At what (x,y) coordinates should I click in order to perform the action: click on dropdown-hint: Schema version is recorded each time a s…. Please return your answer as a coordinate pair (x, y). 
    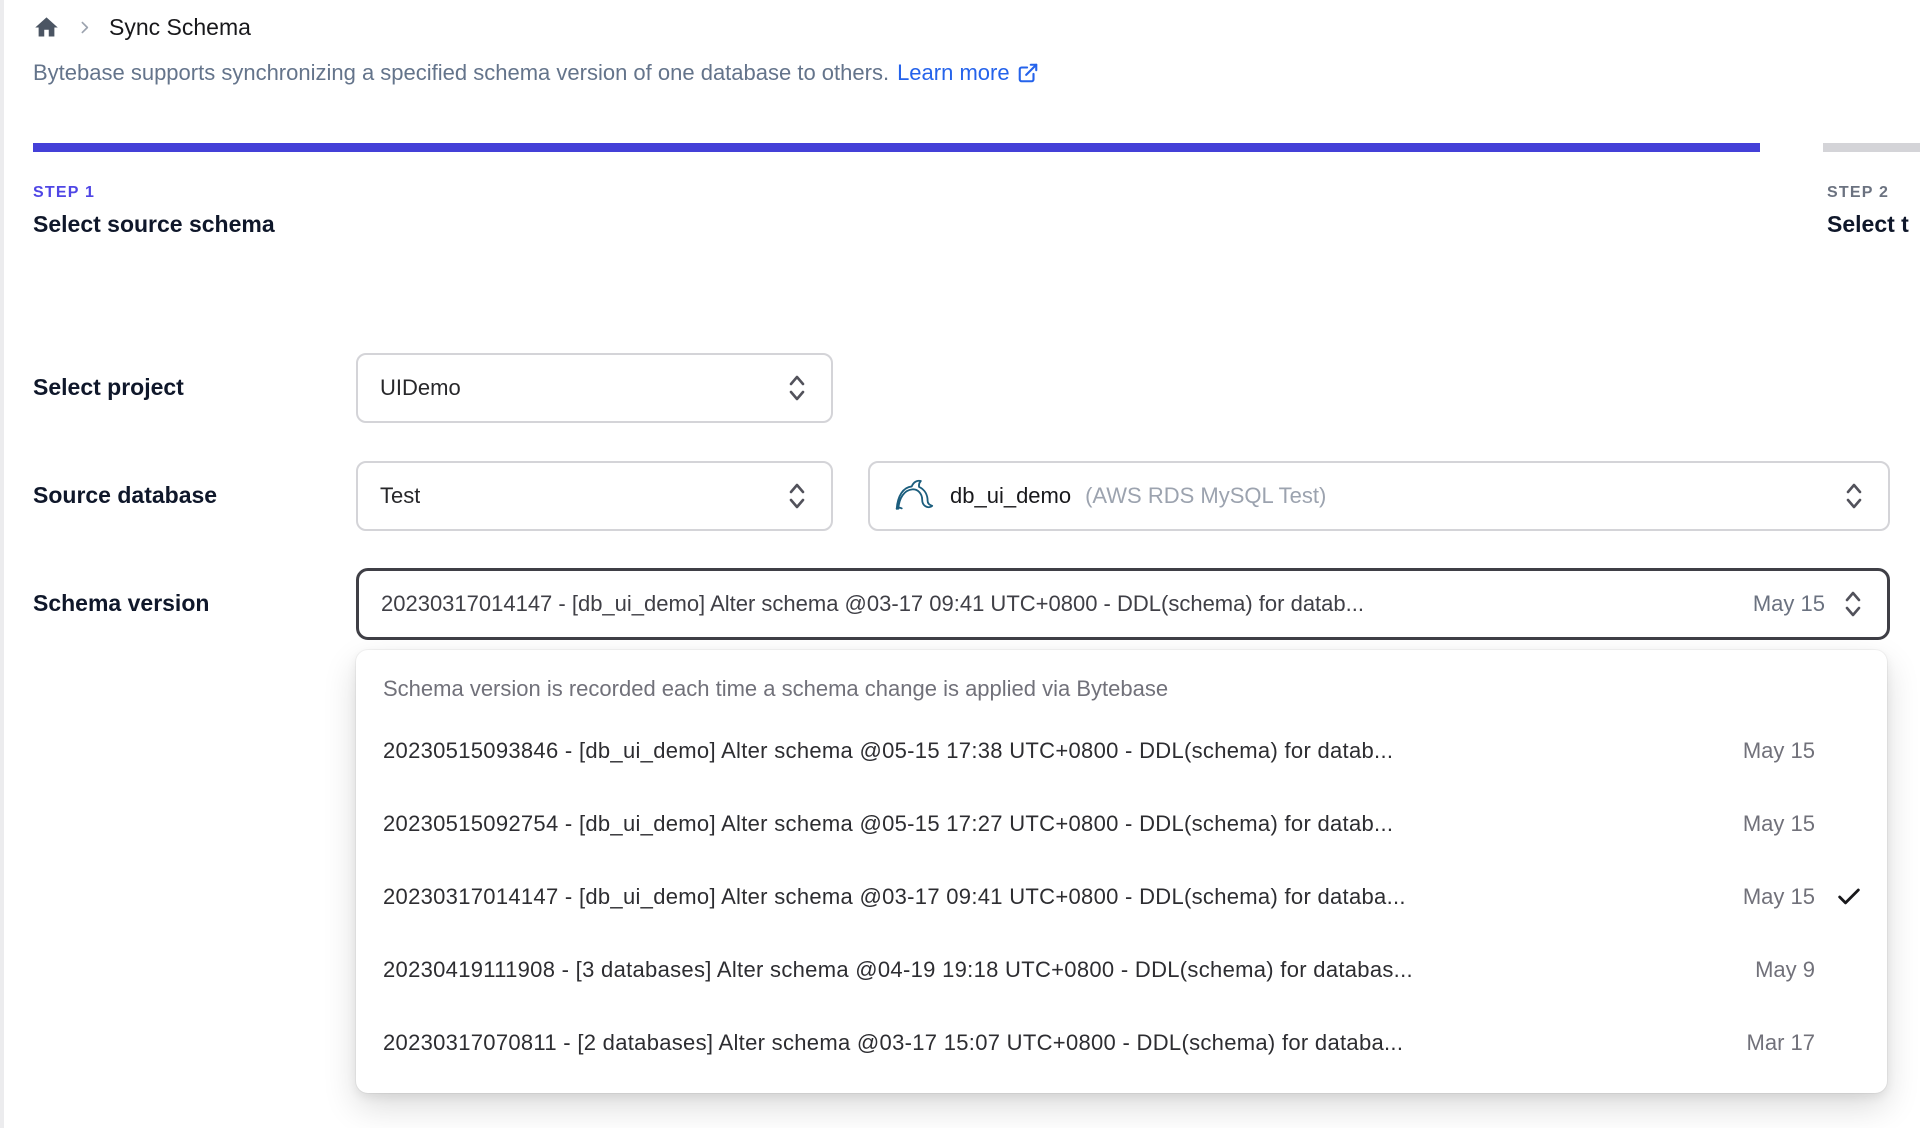
    Looking at the image, I should click on (776, 688).